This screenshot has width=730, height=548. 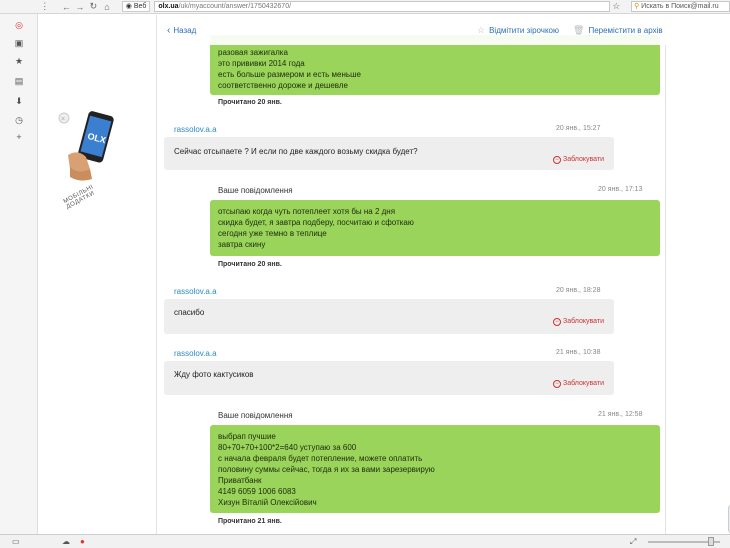 I want to click on site-button-label: Веб, so click(x=140, y=6).